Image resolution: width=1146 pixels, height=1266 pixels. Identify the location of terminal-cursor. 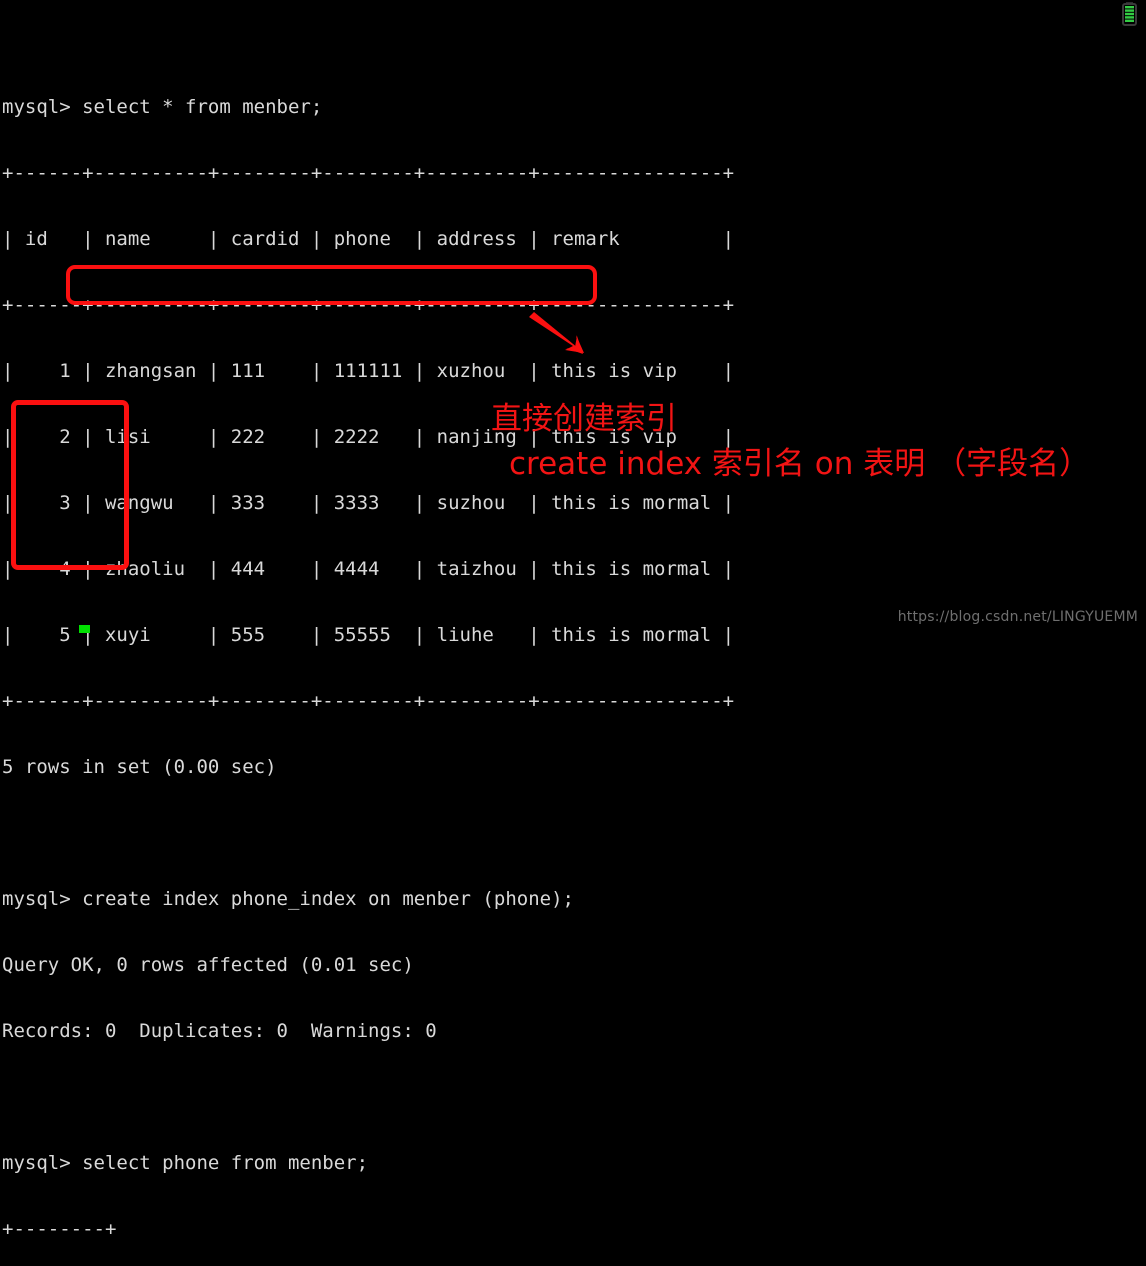
(84, 629).